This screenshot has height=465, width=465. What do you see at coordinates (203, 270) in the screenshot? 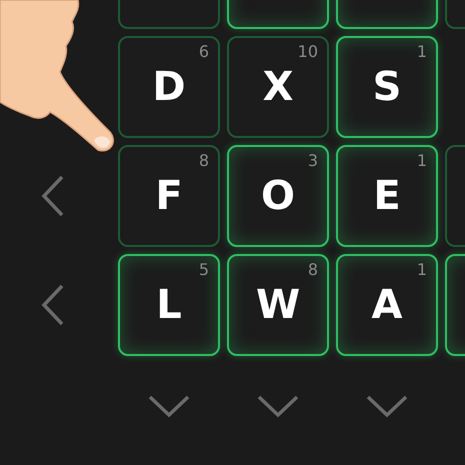
I see `tile-points: 5` at bounding box center [203, 270].